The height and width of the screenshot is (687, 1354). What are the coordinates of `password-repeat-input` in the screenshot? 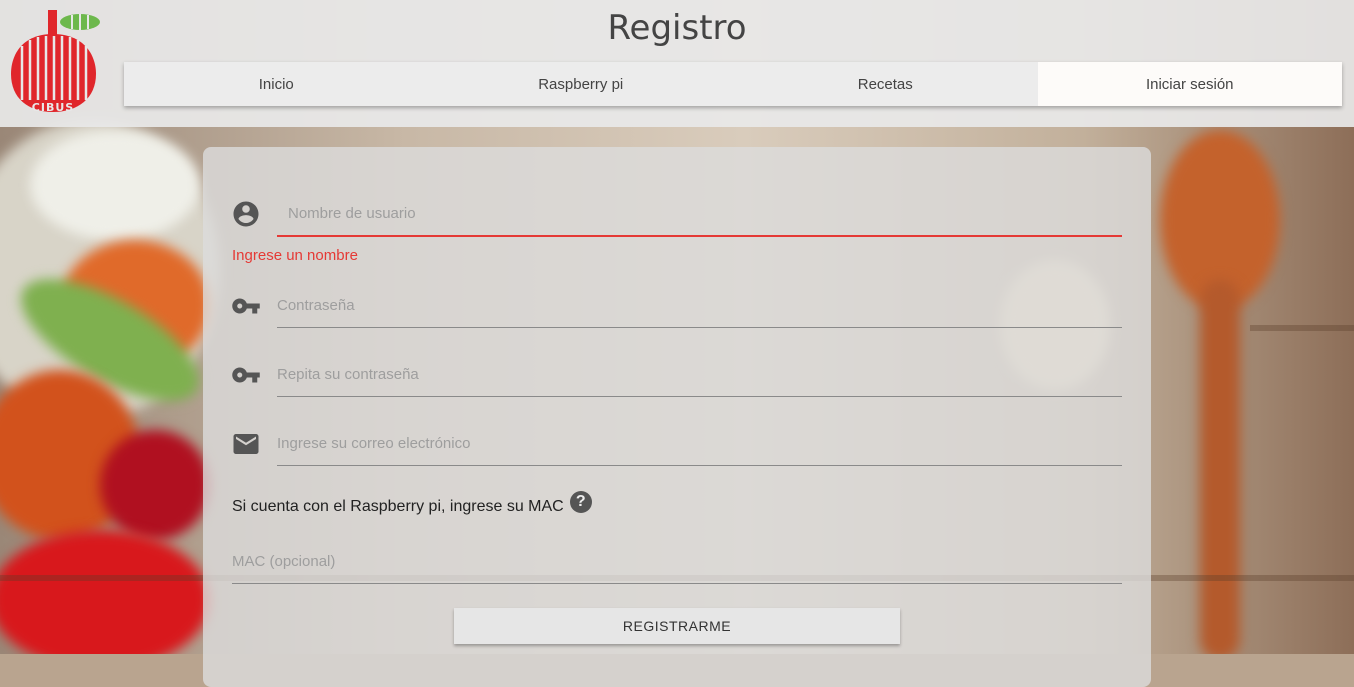 It's located at (699, 374).